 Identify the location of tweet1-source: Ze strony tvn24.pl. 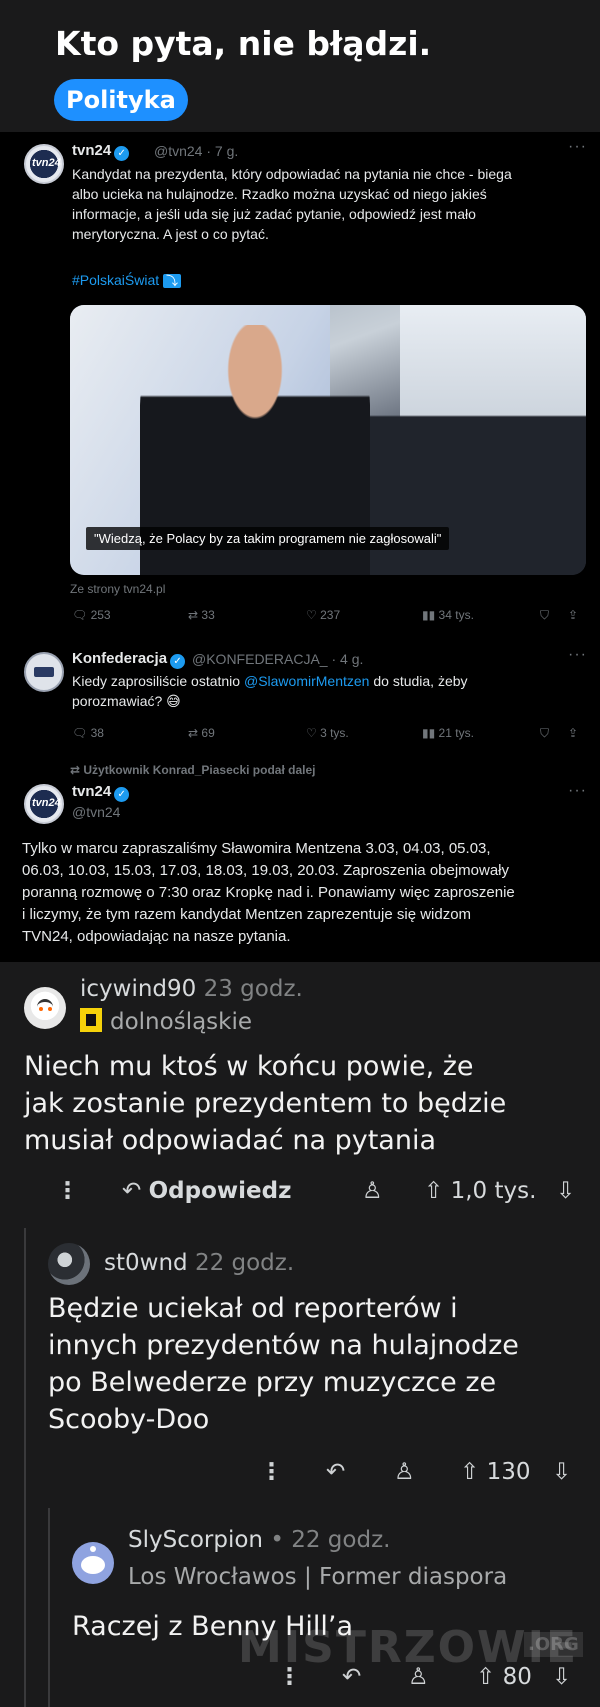
(117, 589).